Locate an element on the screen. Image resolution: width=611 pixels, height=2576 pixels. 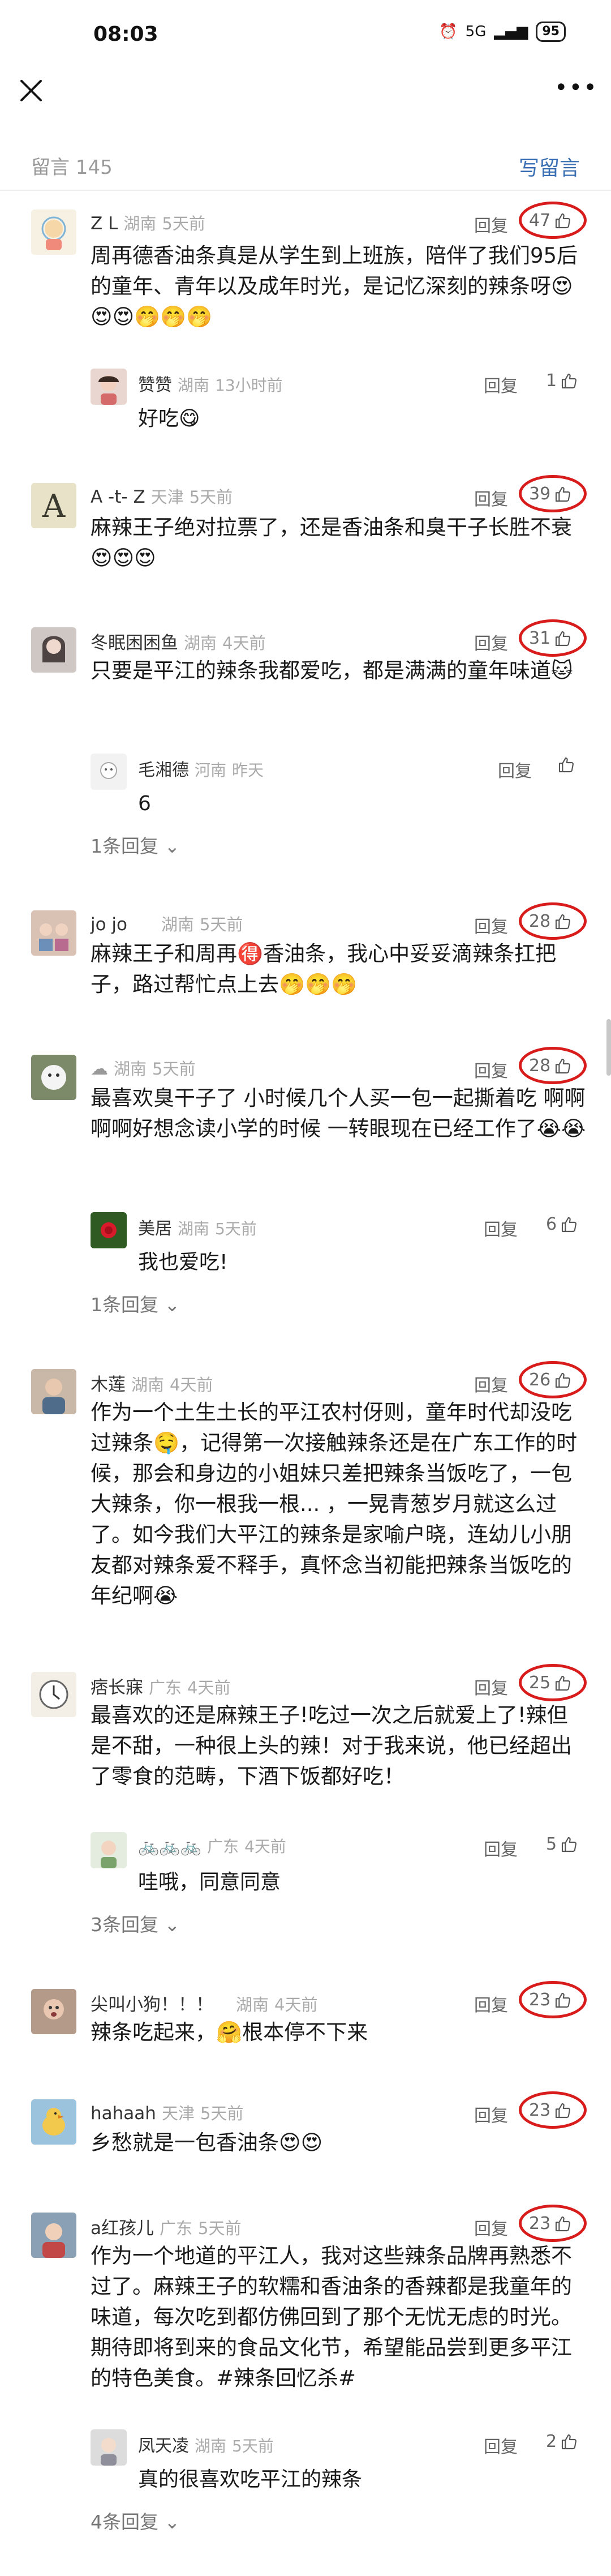
avatar: A is located at coordinates (54, 505).